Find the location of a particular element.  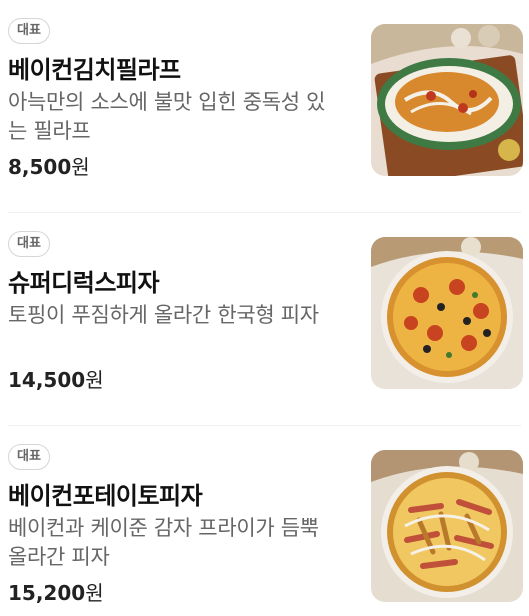

item-description: 토핑이 푸짐하게 올라간 한국형 피자 is located at coordinates (163, 315).